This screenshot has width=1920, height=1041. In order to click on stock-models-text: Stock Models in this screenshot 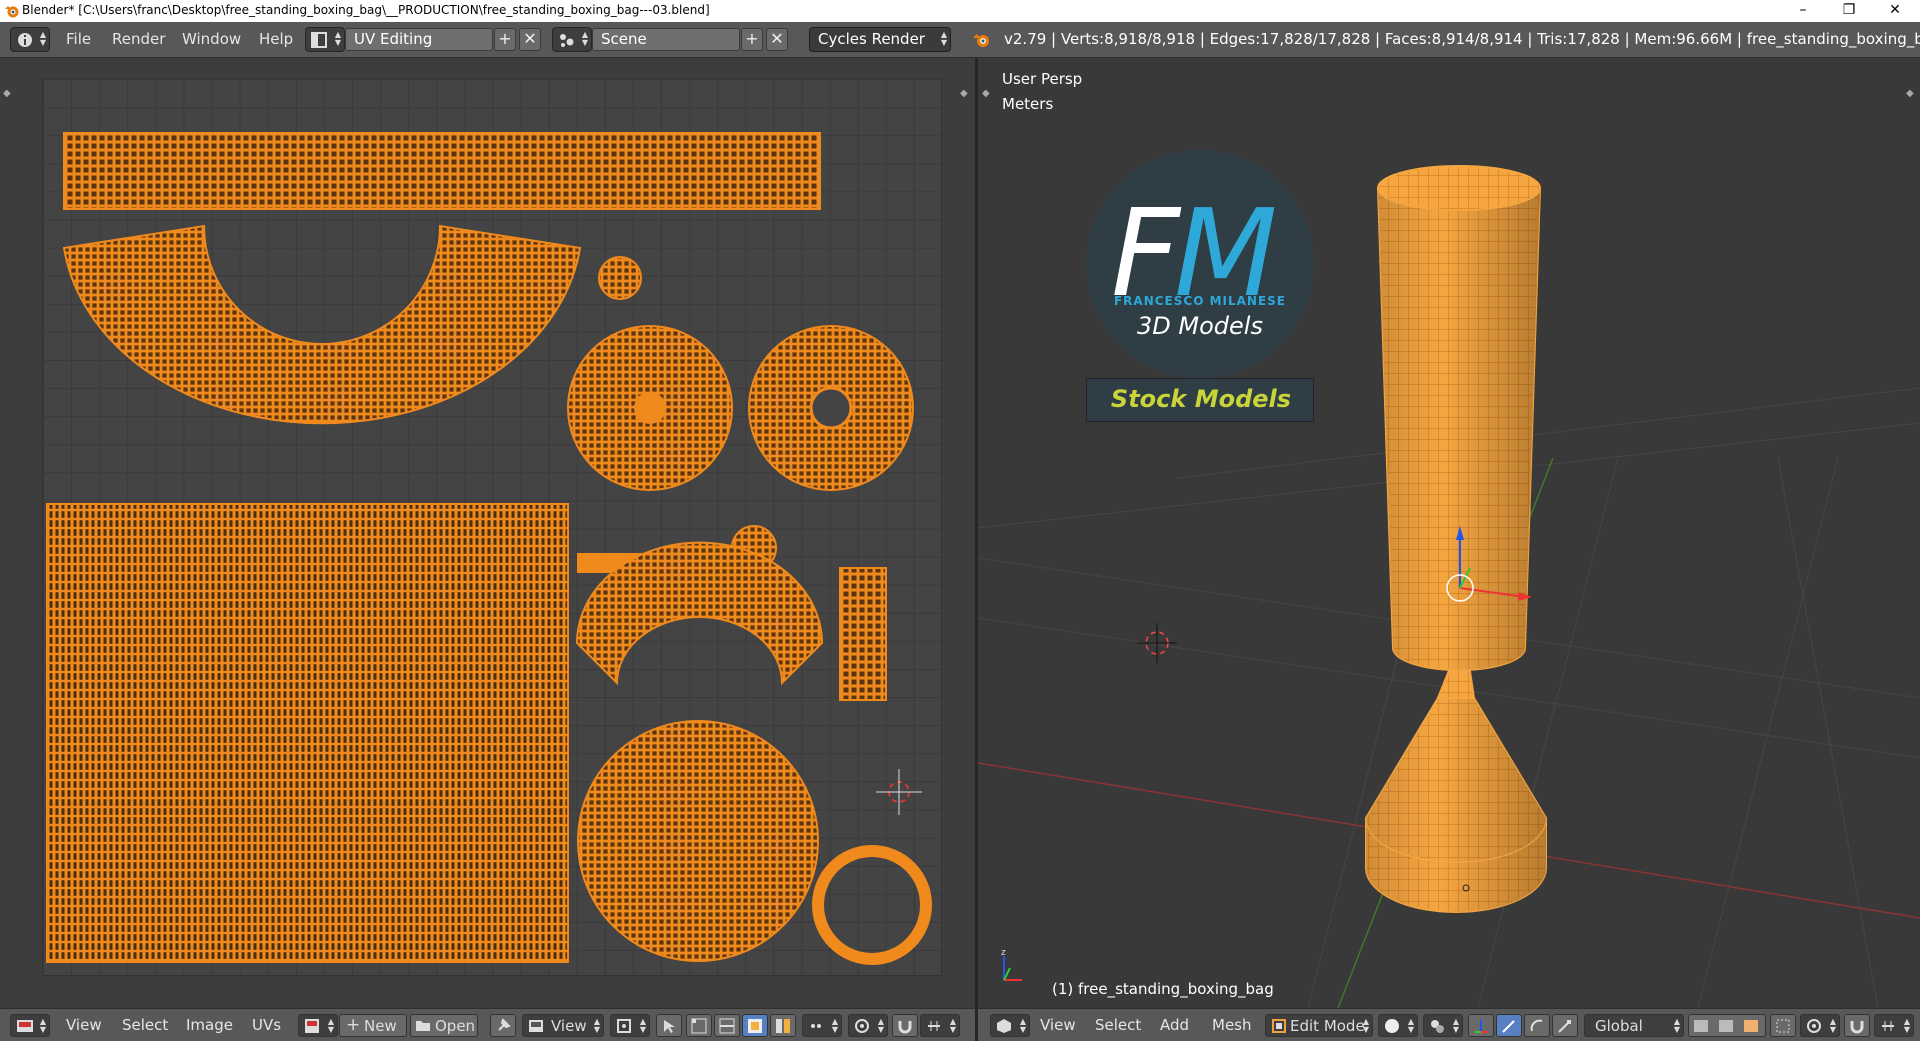, I will do `click(1201, 399)`.